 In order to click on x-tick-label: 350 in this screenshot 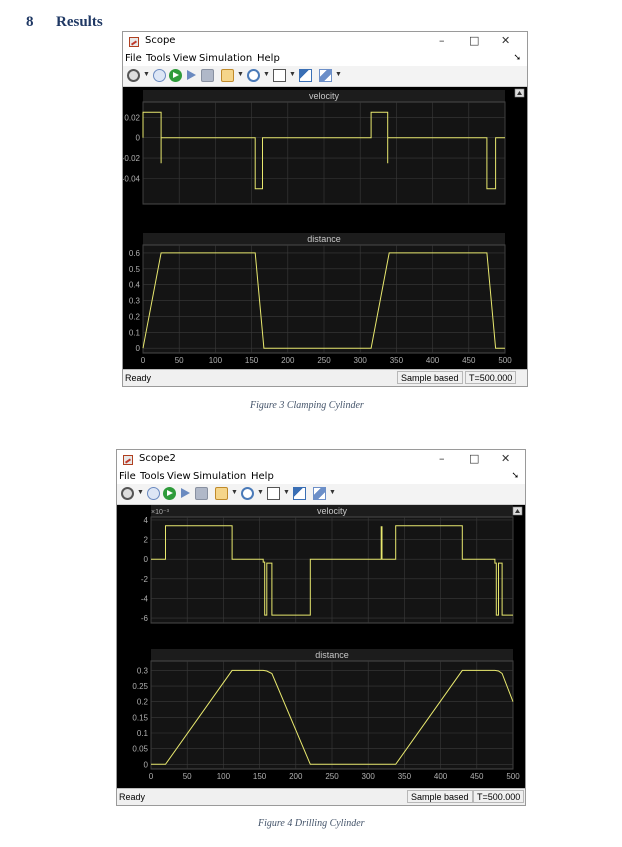, I will do `click(405, 776)`.